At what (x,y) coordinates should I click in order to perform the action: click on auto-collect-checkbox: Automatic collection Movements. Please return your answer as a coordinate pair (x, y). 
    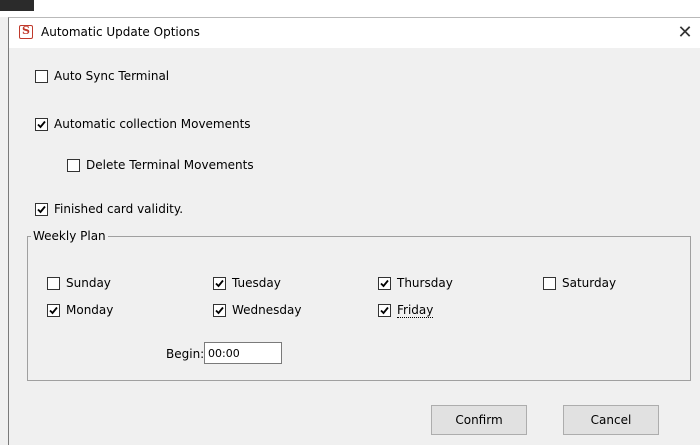
    Looking at the image, I should click on (143, 124).